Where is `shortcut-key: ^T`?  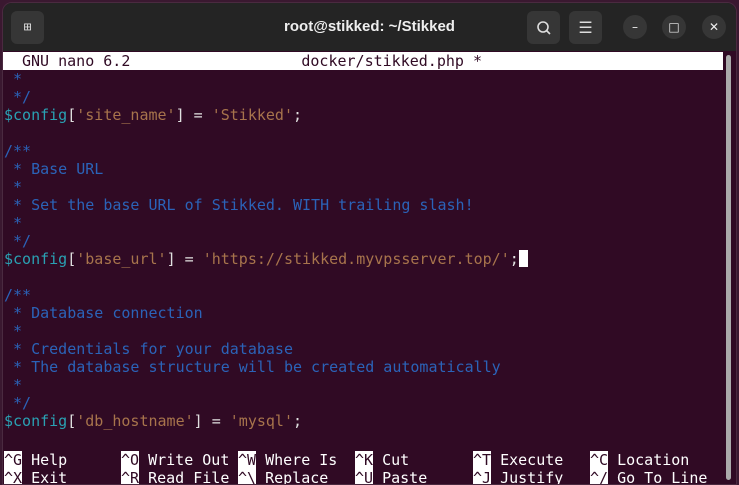 shortcut-key: ^T is located at coordinates (482, 460).